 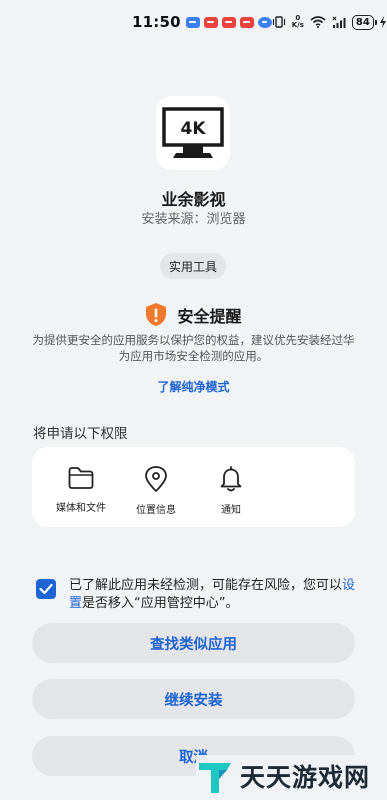 I want to click on wifi-icon, so click(x=318, y=22).